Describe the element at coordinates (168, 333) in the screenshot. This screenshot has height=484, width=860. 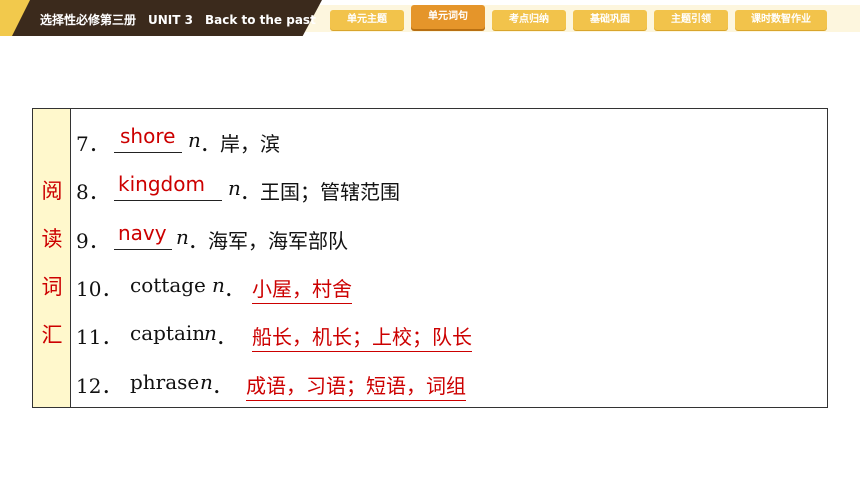
I see `vocab-word: captain` at that location.